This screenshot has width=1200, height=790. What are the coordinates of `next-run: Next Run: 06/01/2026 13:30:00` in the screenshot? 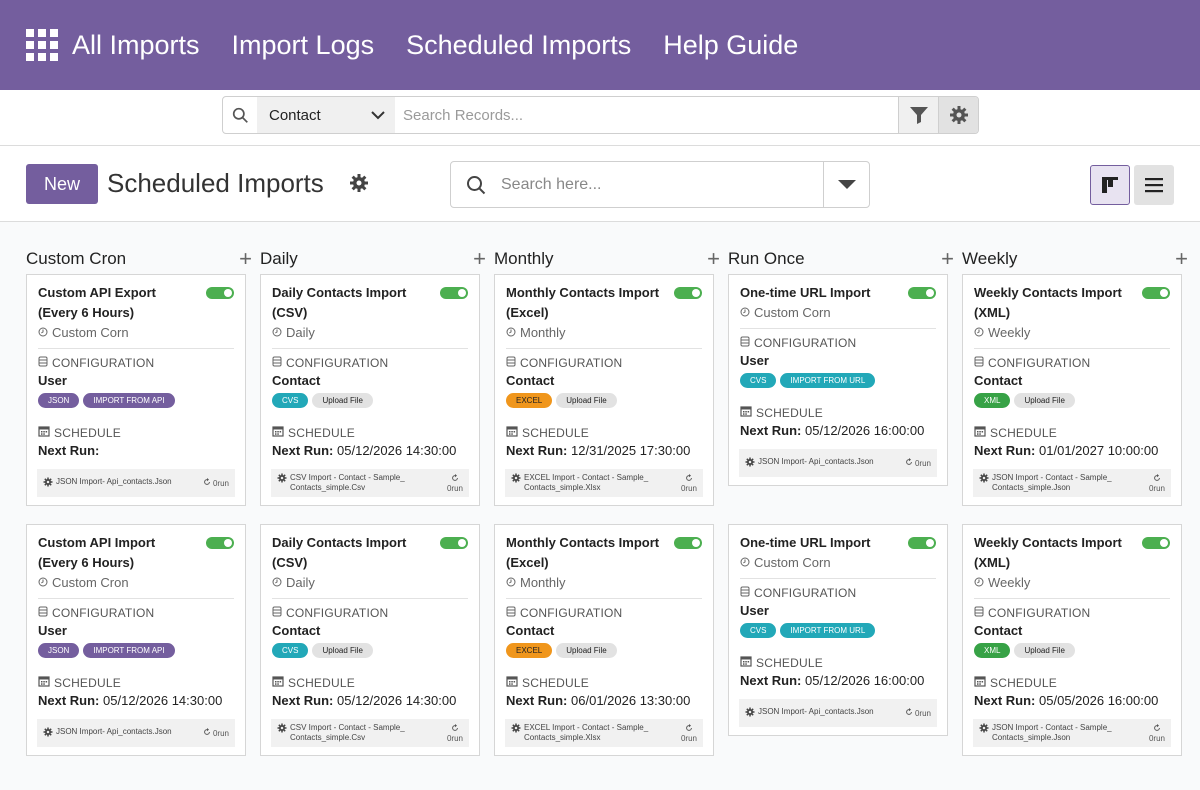 It's located at (604, 701).